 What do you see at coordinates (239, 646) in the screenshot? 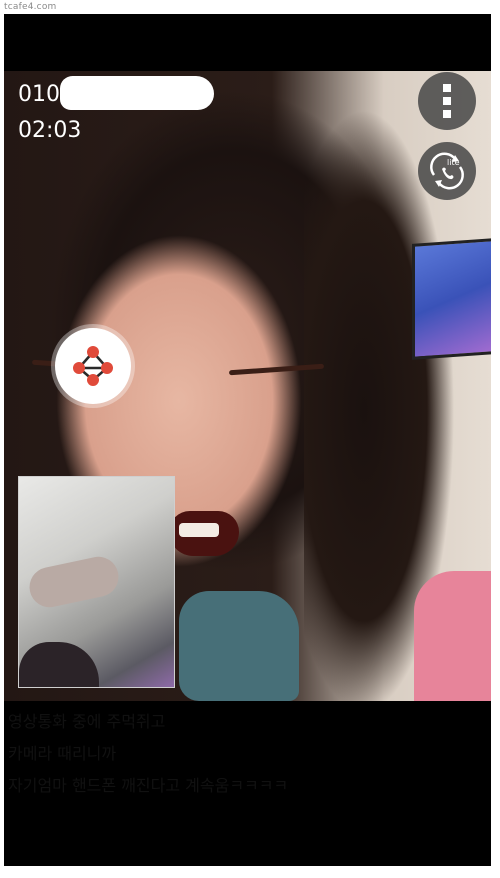
I see `video-foreground-pillow` at bounding box center [239, 646].